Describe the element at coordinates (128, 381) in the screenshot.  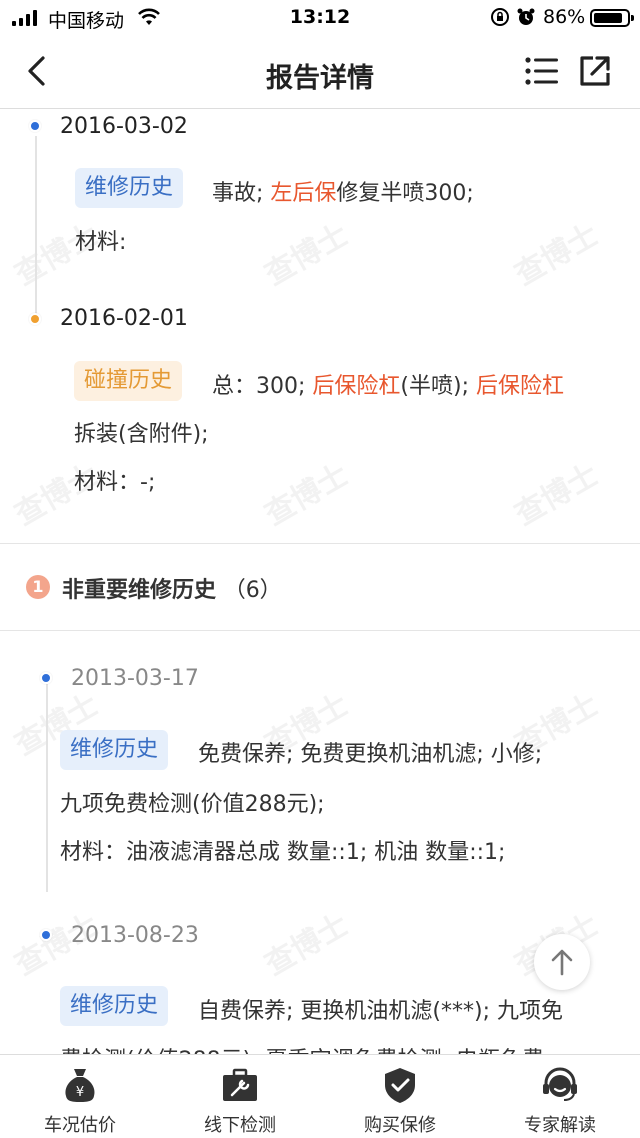
I see `collision-history-tag: 碰撞历史` at that location.